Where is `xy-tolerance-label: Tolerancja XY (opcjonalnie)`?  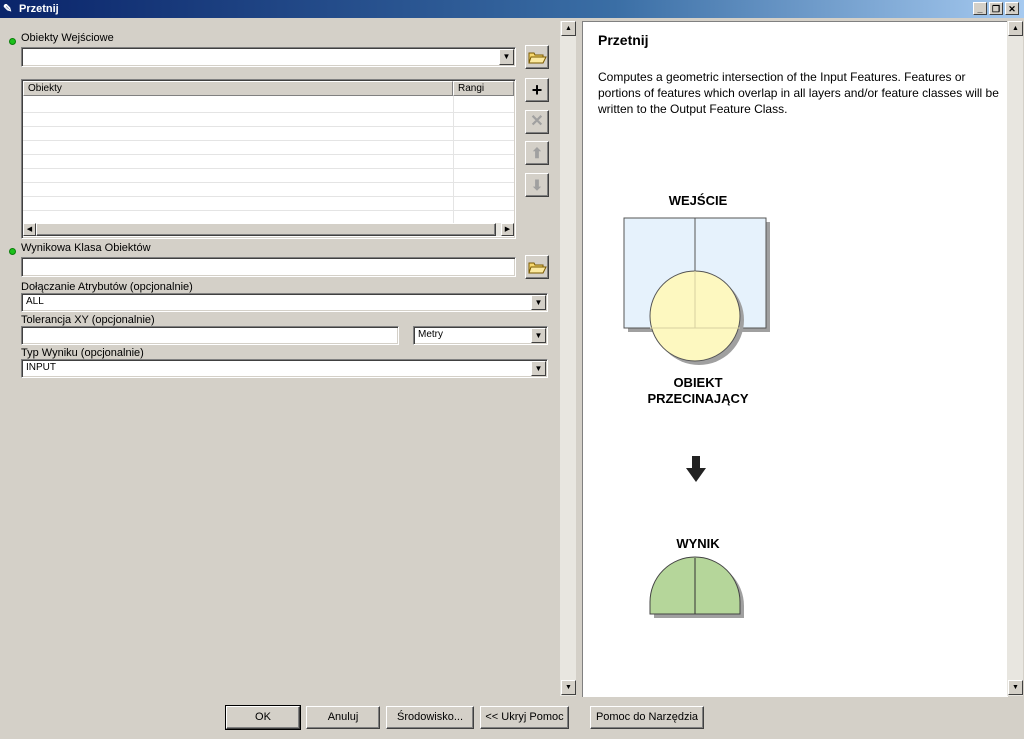 xy-tolerance-label: Tolerancja XY (opcjonalnie) is located at coordinates (88, 320).